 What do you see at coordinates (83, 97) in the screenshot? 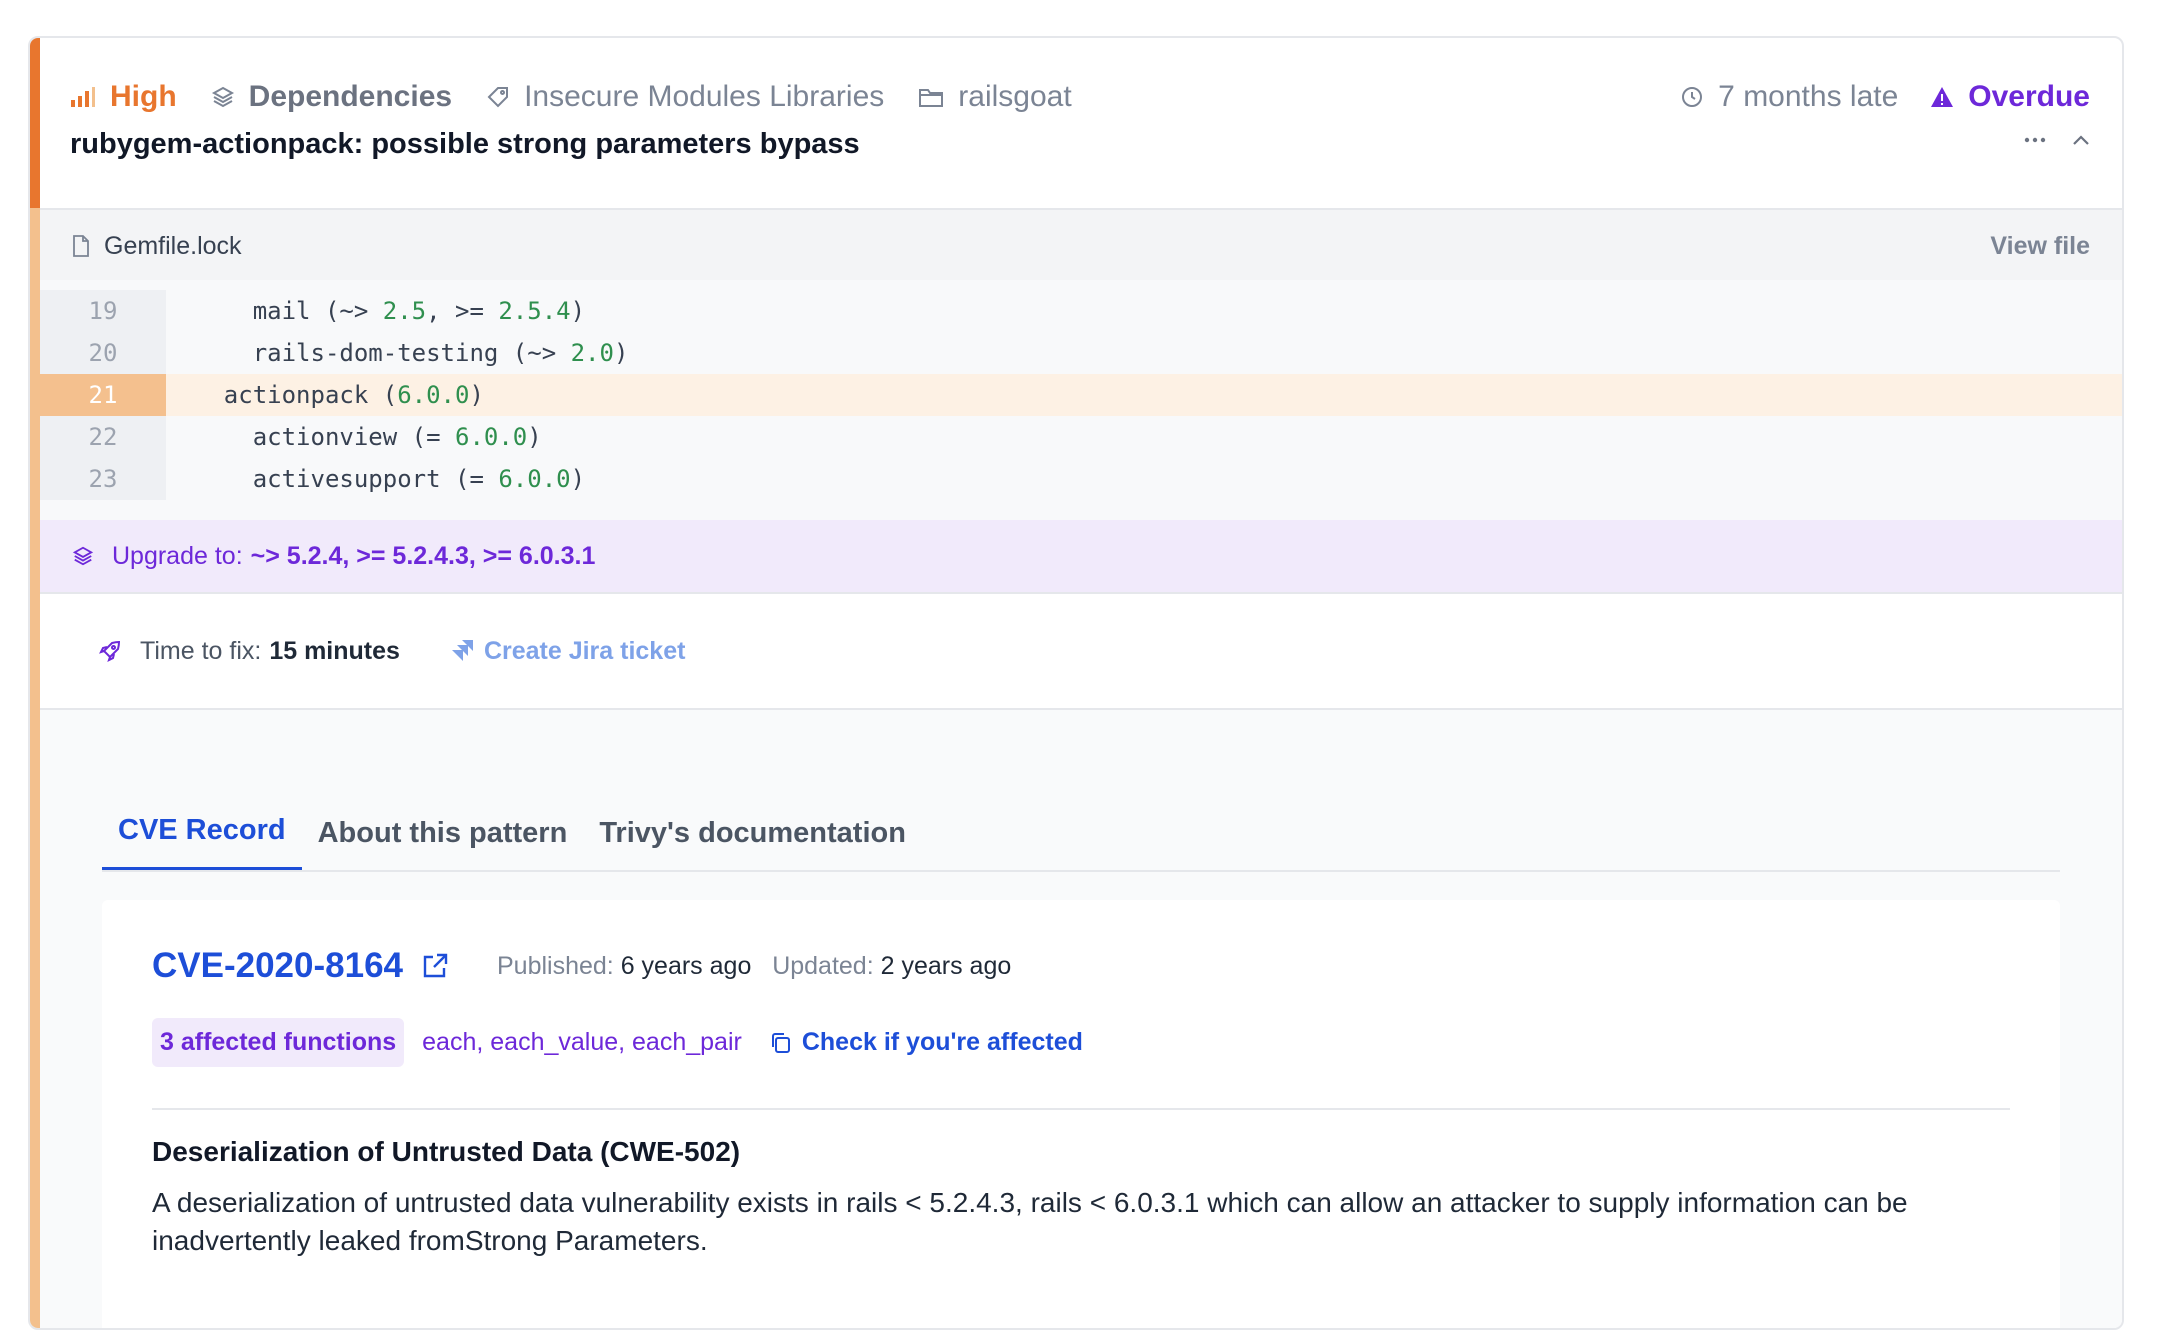
I see `signal-bars-icon` at bounding box center [83, 97].